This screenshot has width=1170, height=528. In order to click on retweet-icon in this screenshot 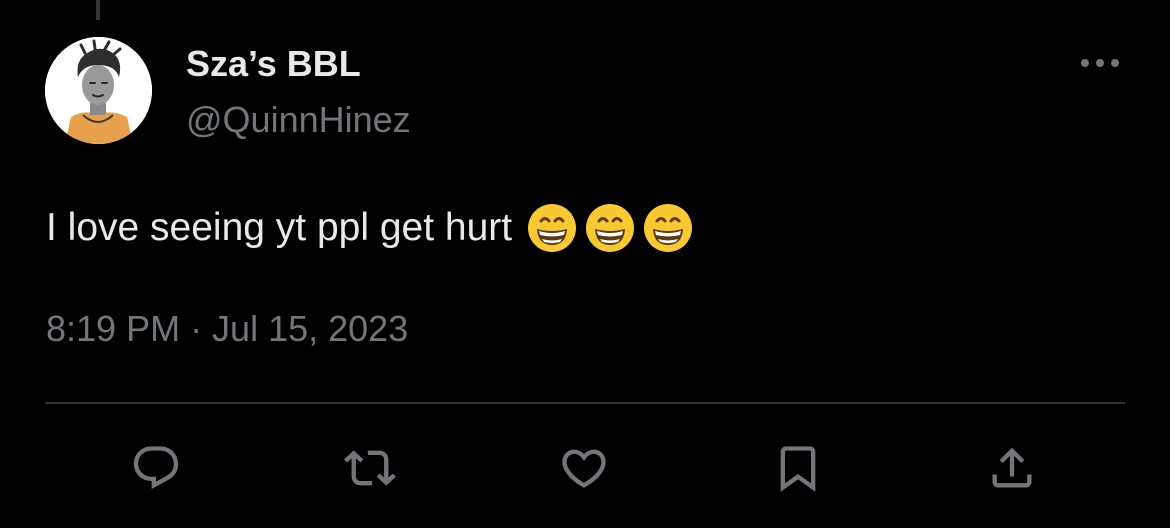, I will do `click(370, 468)`.